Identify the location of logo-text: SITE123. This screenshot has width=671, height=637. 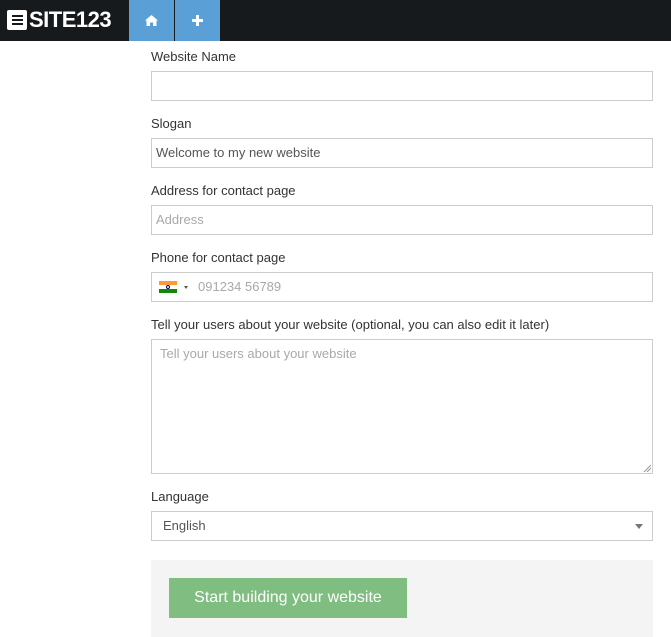
(70, 19).